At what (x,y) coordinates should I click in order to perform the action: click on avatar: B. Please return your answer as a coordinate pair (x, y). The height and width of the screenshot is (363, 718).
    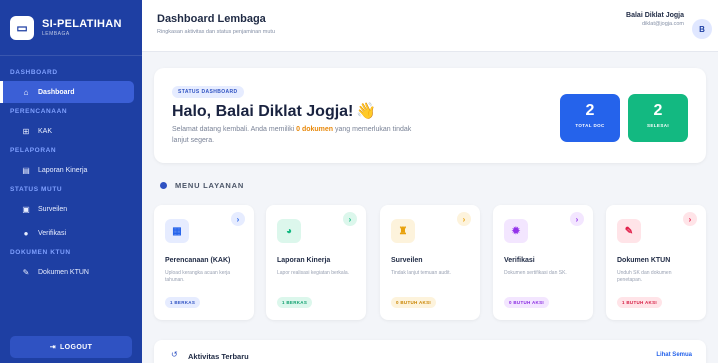
    Looking at the image, I should click on (702, 29).